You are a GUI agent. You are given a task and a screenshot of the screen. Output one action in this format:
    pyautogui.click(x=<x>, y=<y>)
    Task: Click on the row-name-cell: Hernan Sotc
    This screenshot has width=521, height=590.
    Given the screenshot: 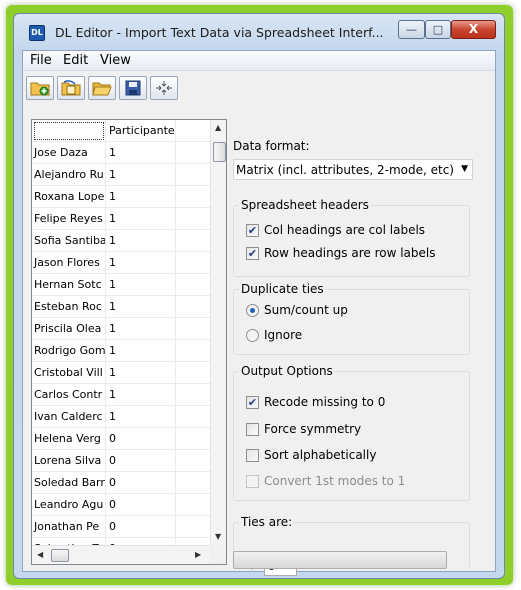 What is the action you would take?
    pyautogui.click(x=69, y=285)
    